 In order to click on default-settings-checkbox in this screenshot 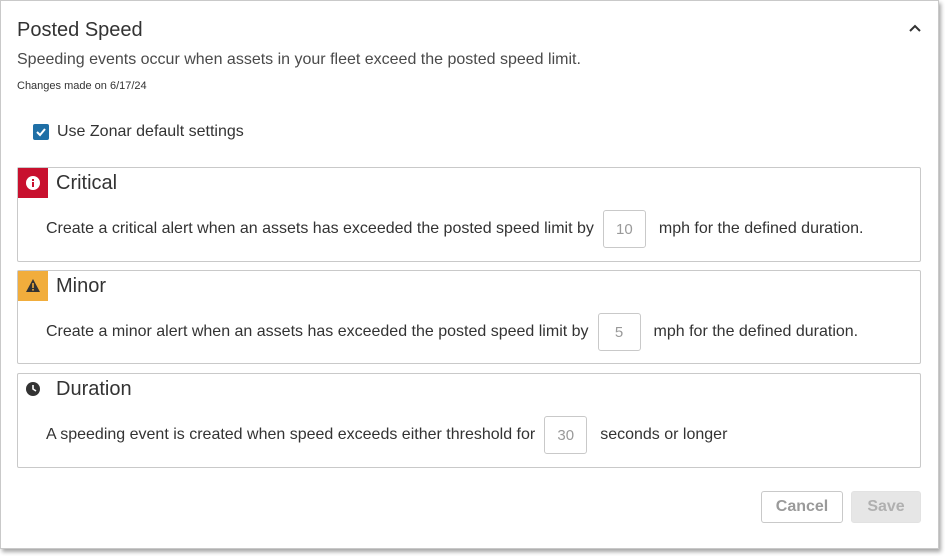, I will do `click(41, 132)`.